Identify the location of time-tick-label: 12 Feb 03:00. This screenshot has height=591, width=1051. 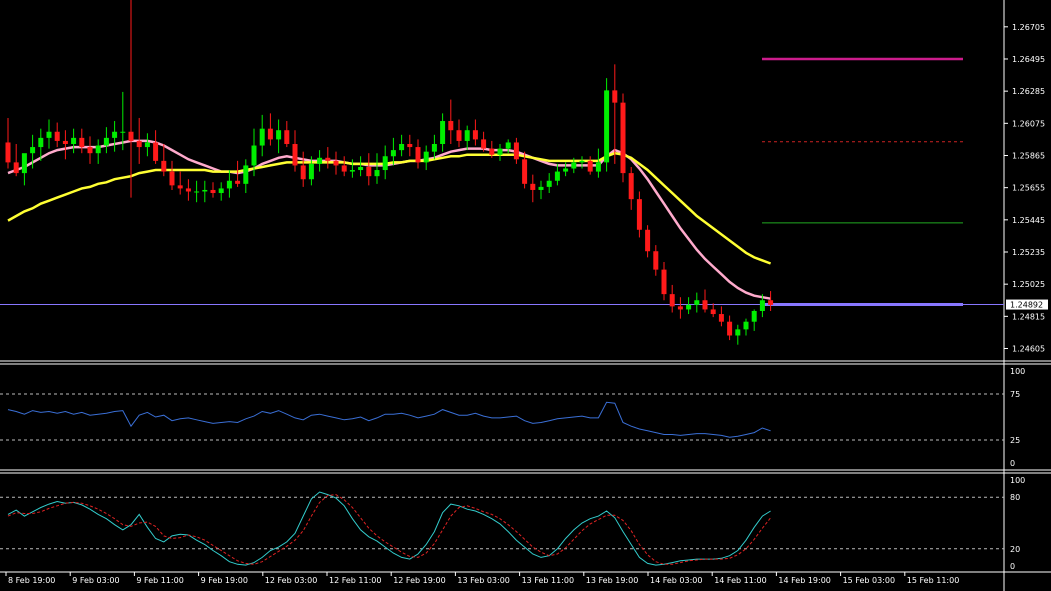
(291, 580).